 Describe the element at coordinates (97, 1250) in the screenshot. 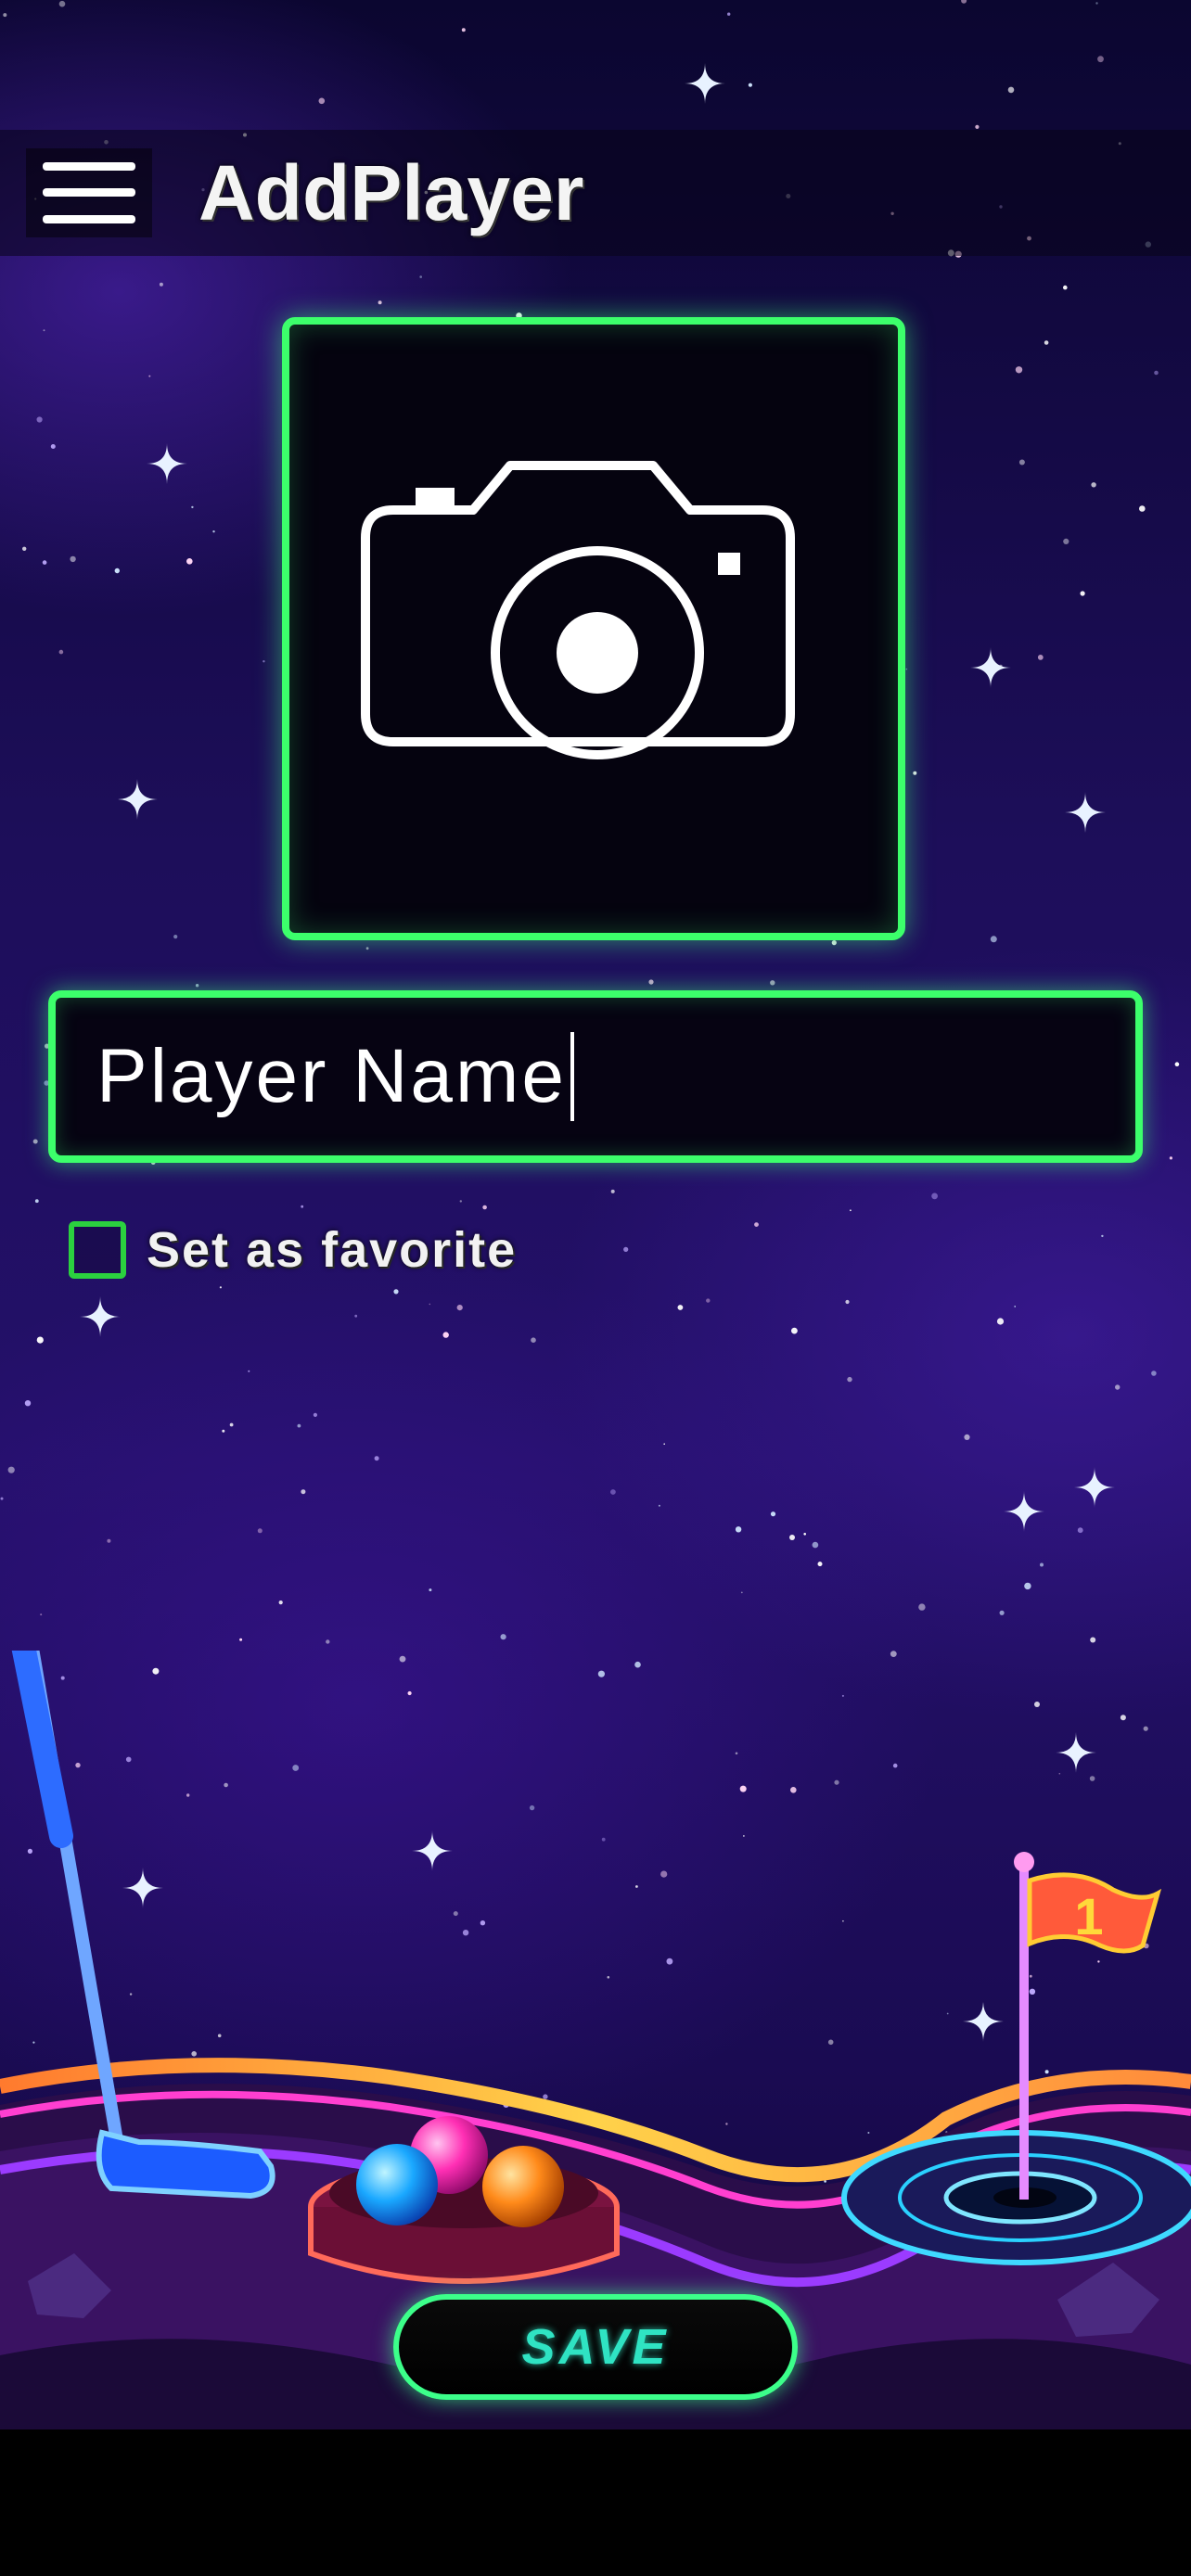

I see `favorite-checkbox` at that location.